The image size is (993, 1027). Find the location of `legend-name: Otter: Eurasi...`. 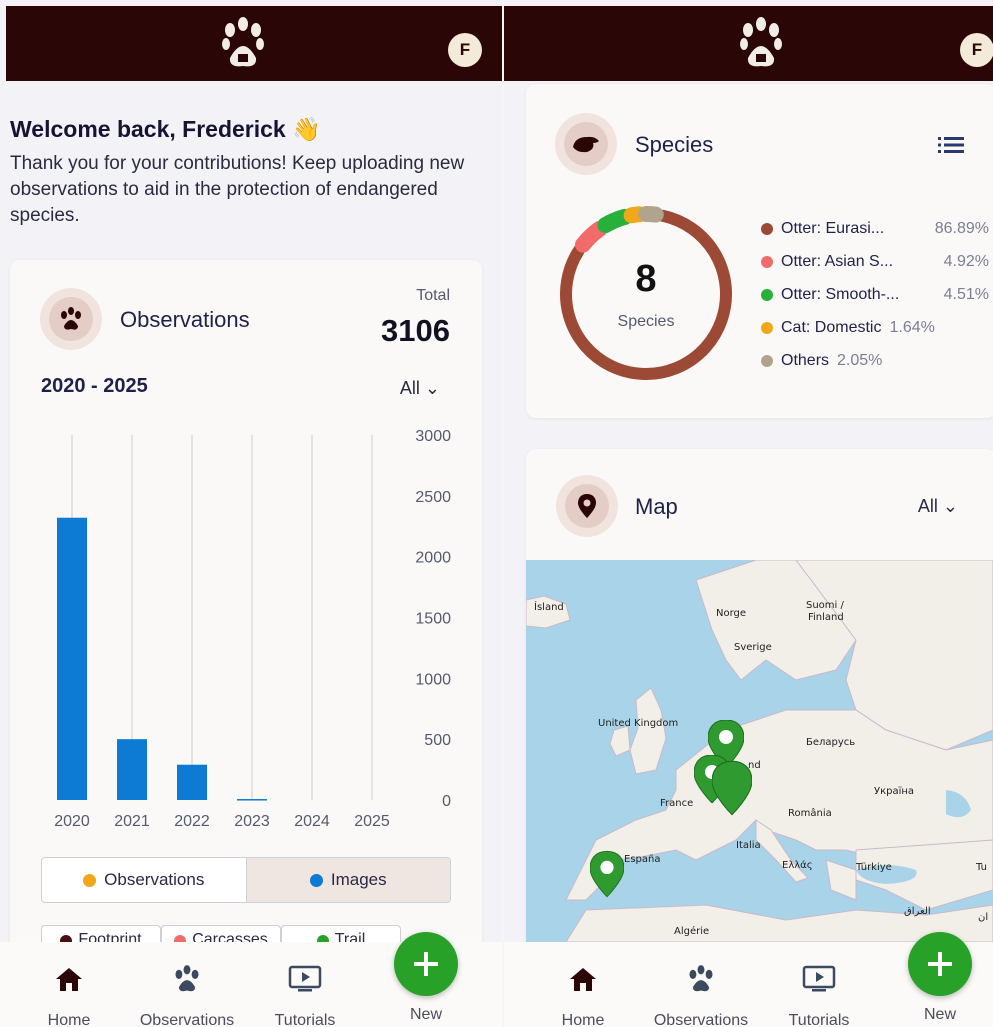

legend-name: Otter: Eurasi... is located at coordinates (833, 228).